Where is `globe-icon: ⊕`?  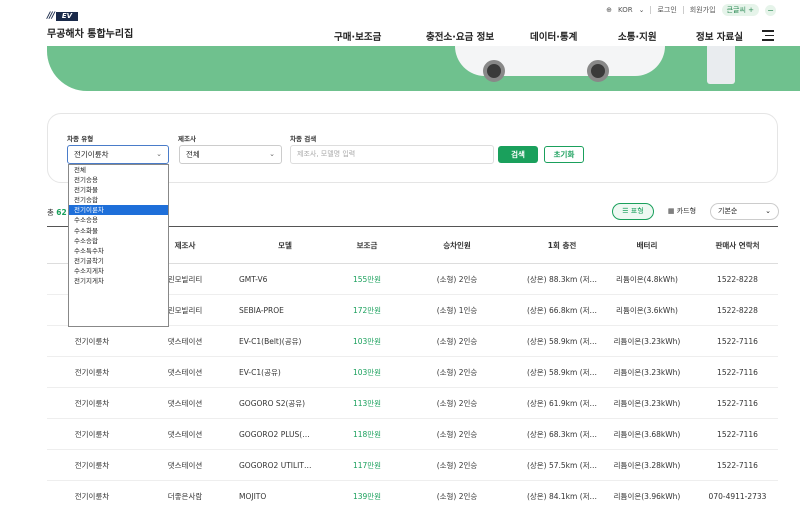
globe-icon: ⊕ is located at coordinates (609, 10).